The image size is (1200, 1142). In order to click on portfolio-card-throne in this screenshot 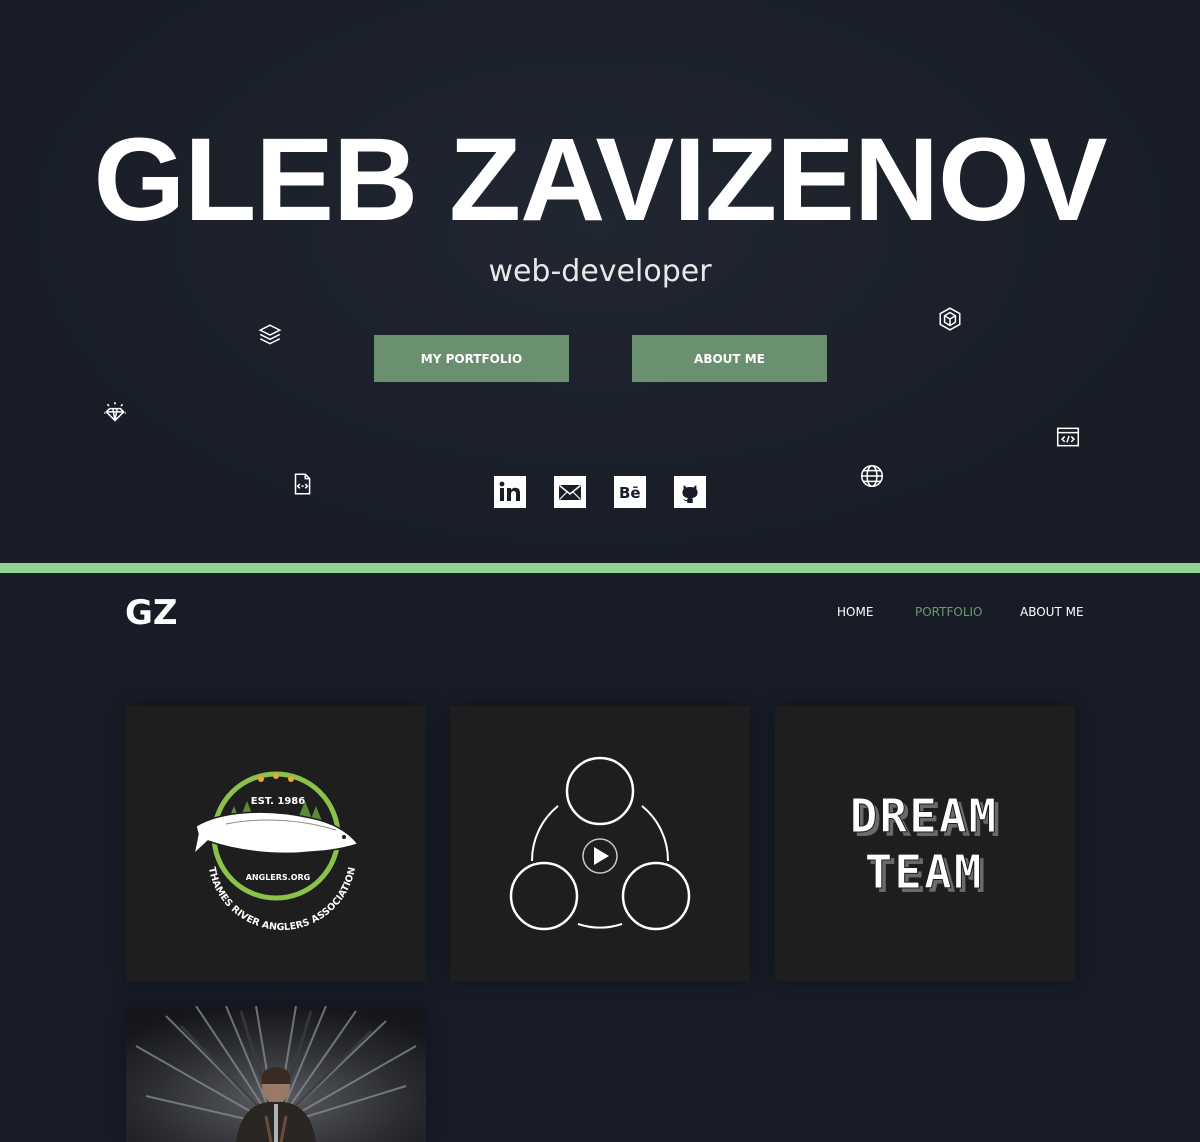, I will do `click(276, 1074)`.